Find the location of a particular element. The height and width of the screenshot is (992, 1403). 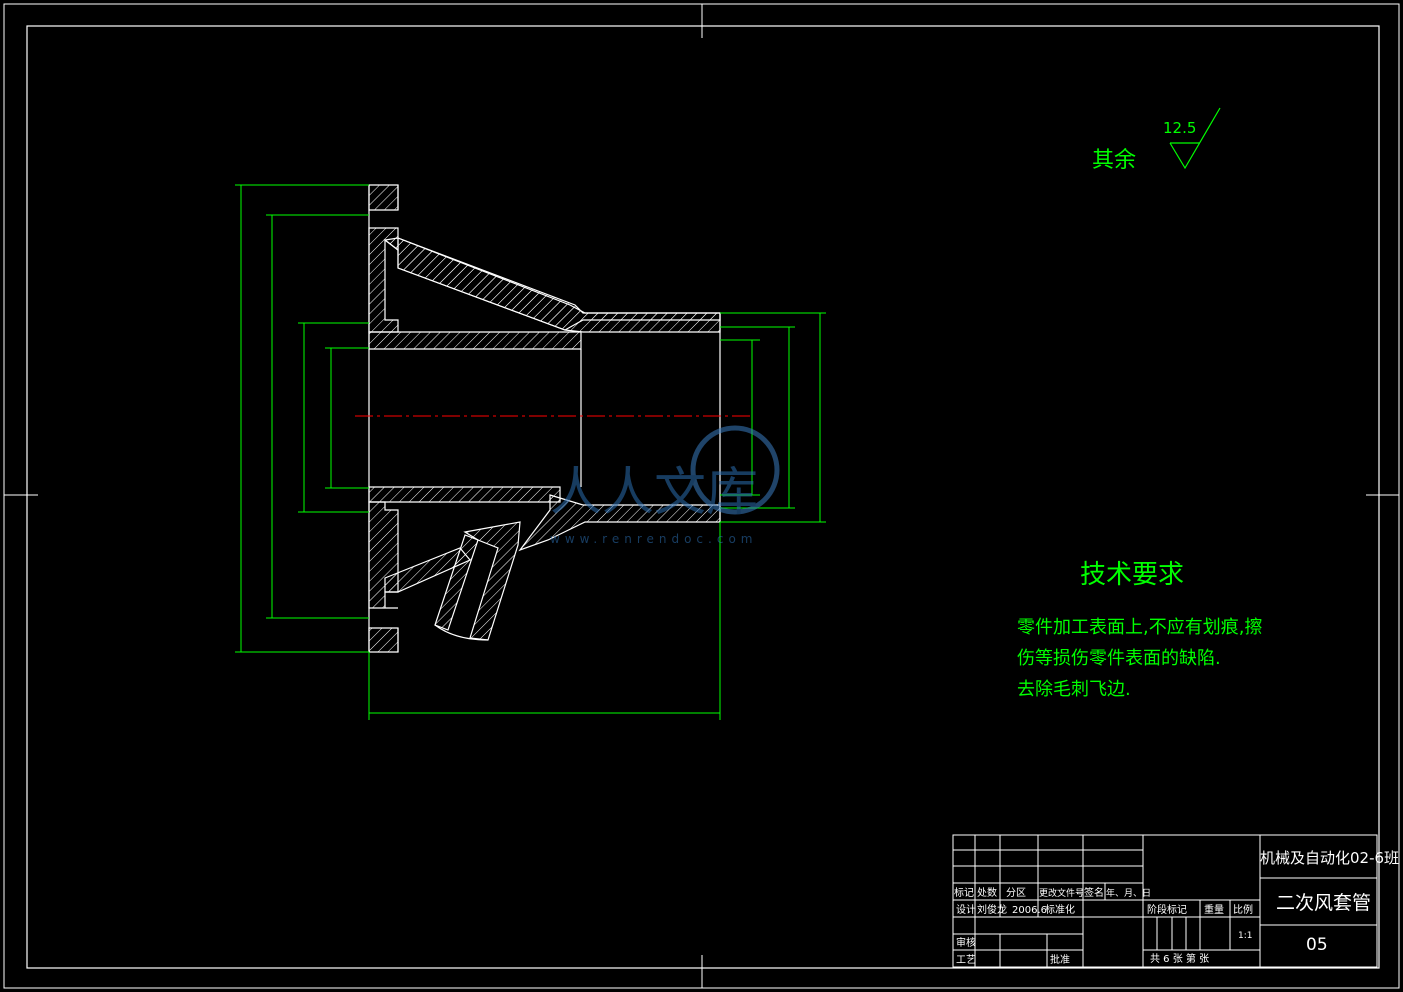

standardize-label: 标准化 is located at coordinates (1060, 909).